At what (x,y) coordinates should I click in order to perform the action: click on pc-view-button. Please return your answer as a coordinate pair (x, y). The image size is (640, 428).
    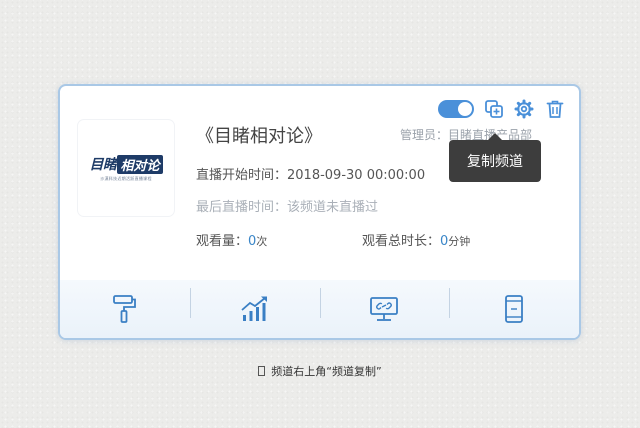
    Looking at the image, I should click on (384, 309).